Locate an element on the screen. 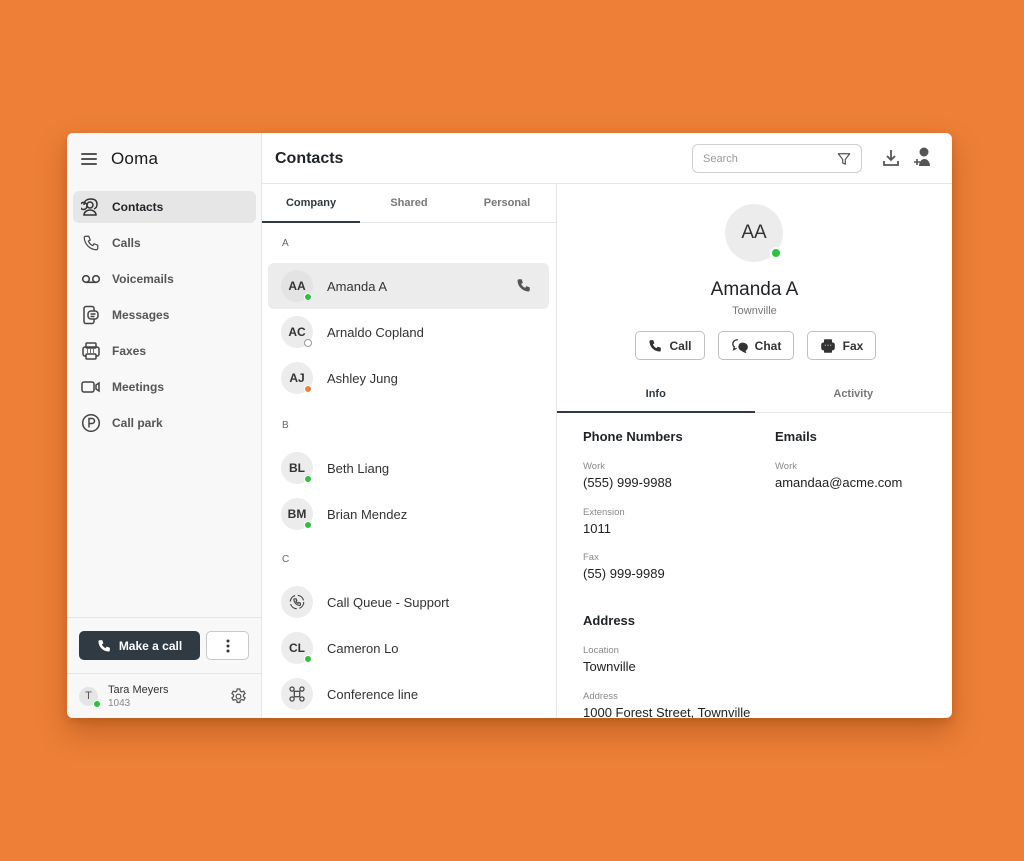 This screenshot has width=1024, height=861. detail-avatar: AA is located at coordinates (754, 233).